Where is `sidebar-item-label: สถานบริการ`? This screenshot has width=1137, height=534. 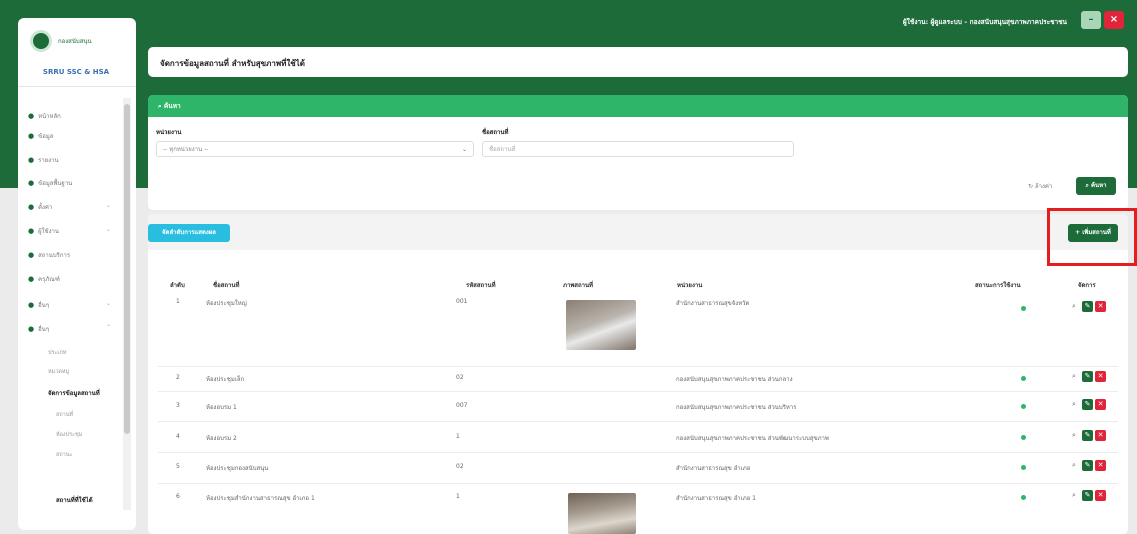
sidebar-item-label: สถานบริการ is located at coordinates (54, 255).